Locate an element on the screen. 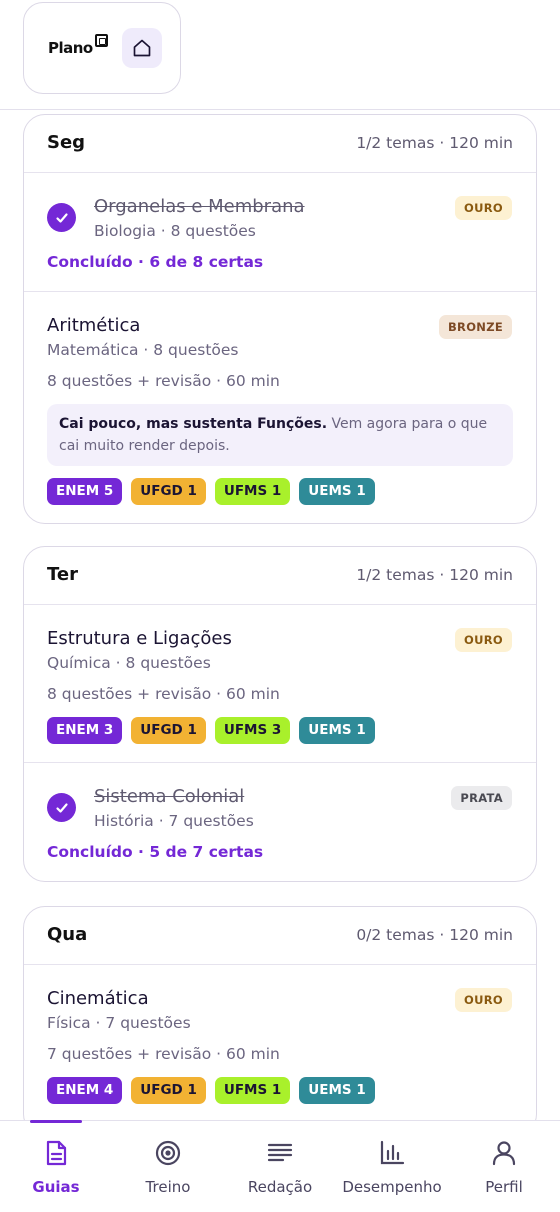  target-icon is located at coordinates (168, 1153).